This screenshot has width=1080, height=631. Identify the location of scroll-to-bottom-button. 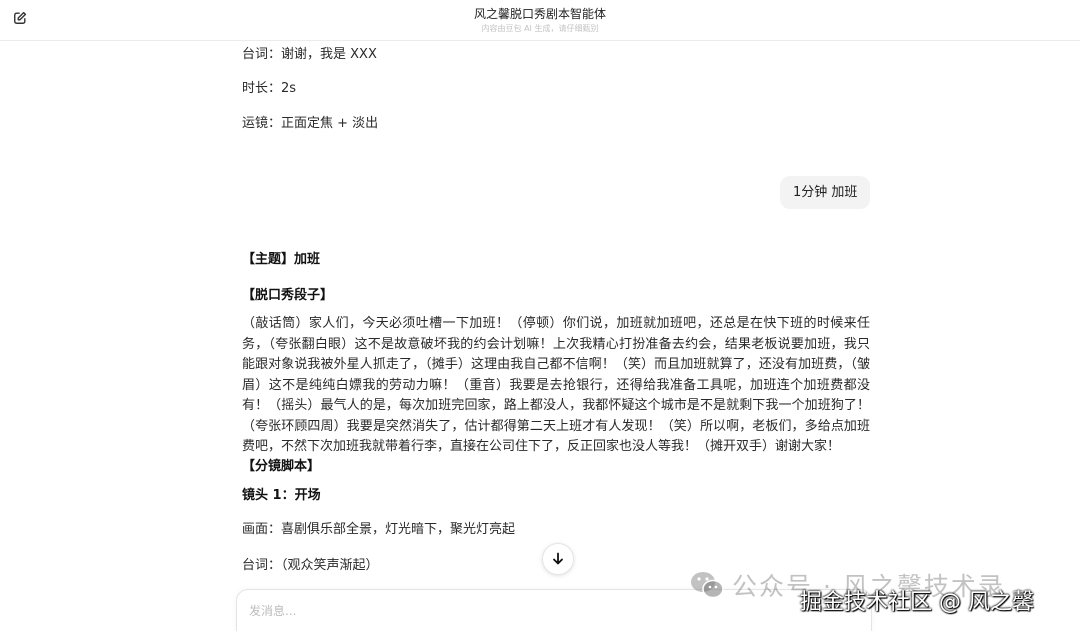
(558, 559).